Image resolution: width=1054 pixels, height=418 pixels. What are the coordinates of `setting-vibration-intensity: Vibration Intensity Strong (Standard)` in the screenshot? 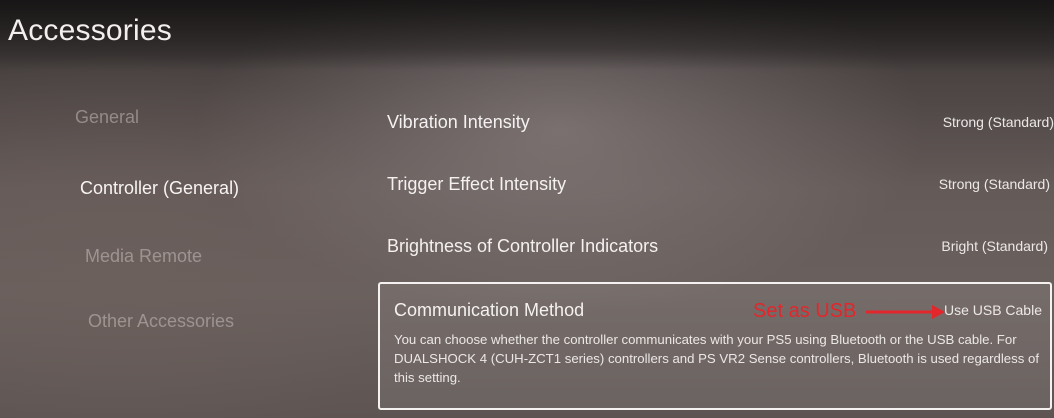 It's located at (717, 124).